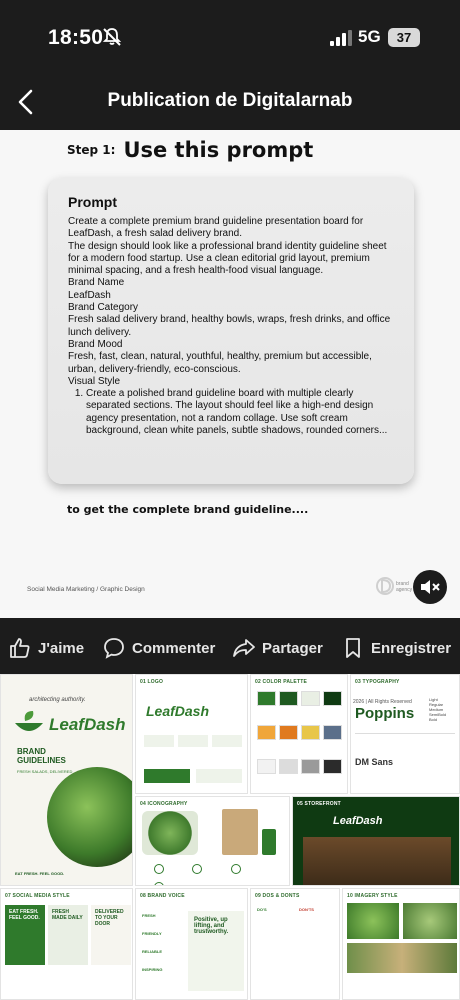  What do you see at coordinates (89, 817) in the screenshot?
I see `salad-bowl-image` at bounding box center [89, 817].